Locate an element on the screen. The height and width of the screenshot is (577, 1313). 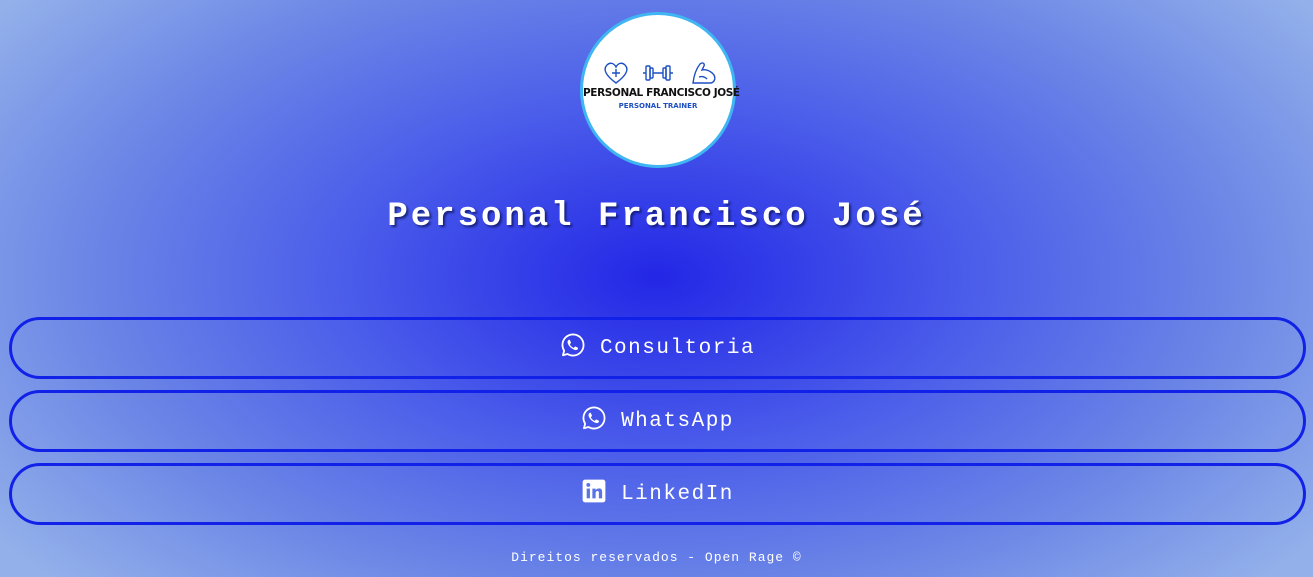
whatsapp-button: WhatsApp is located at coordinates (657, 421).